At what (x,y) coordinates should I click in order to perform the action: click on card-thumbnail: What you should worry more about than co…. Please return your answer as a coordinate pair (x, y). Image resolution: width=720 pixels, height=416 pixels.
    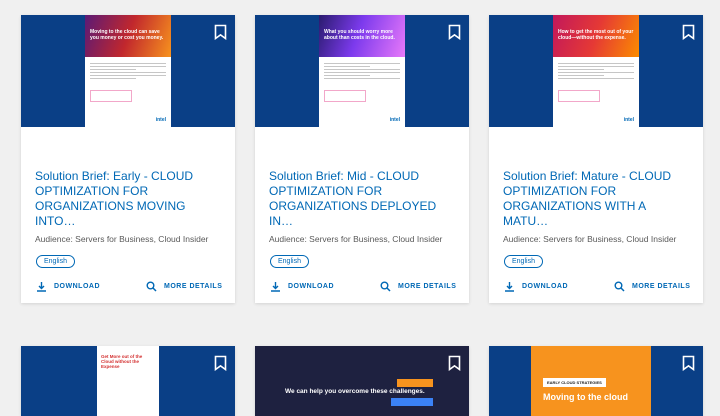
    Looking at the image, I should click on (362, 71).